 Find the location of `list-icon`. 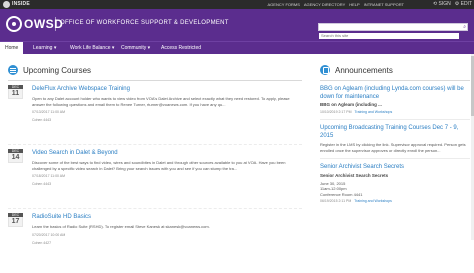

list-icon is located at coordinates (13, 70).